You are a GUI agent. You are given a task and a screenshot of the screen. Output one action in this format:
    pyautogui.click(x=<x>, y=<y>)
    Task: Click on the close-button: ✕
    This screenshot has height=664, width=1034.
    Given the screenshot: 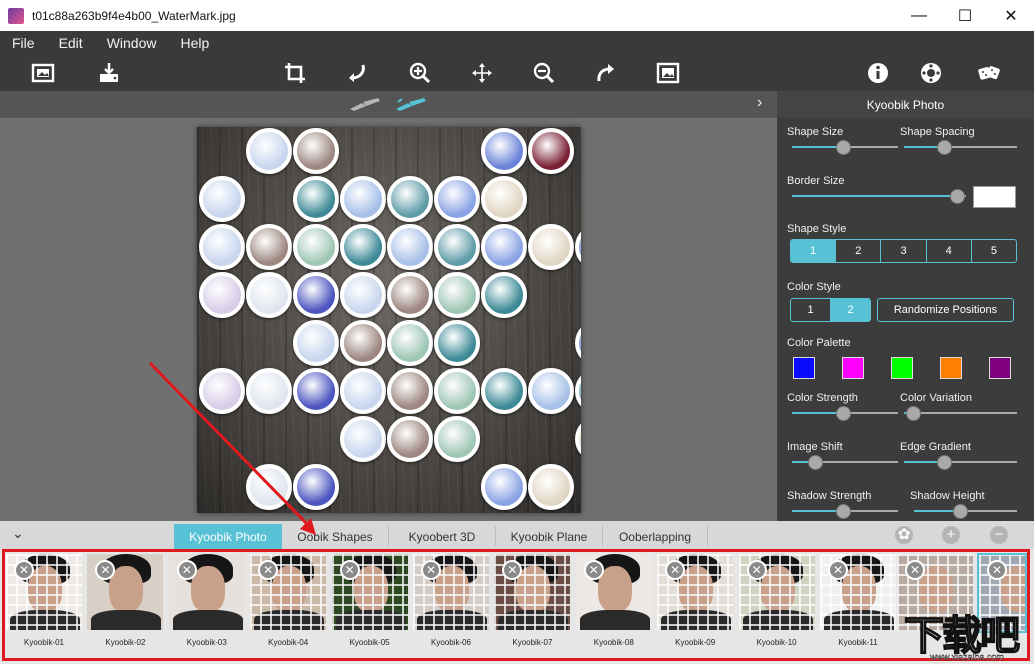 What is the action you would take?
    pyautogui.click(x=1011, y=15)
    